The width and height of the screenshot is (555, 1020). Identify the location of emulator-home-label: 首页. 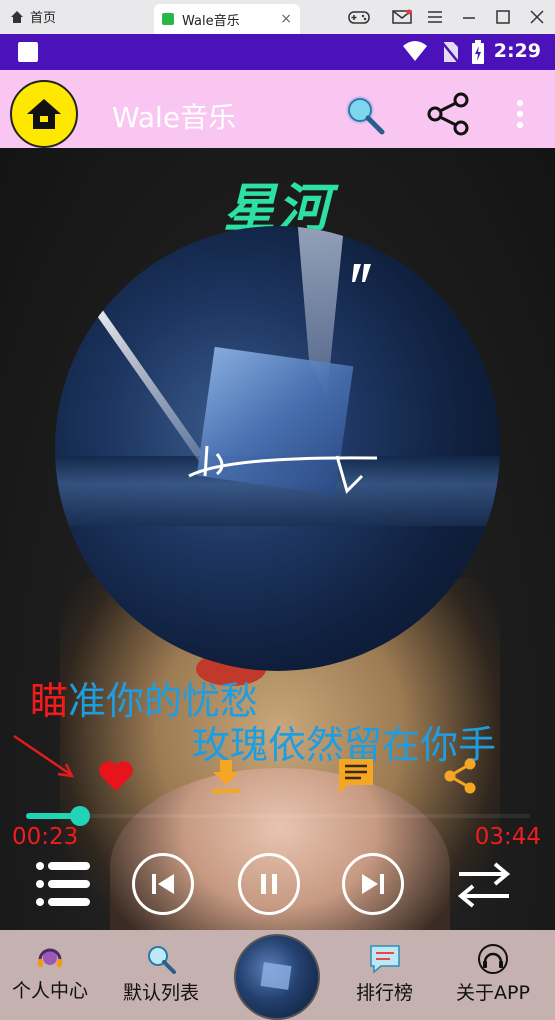
(43, 18).